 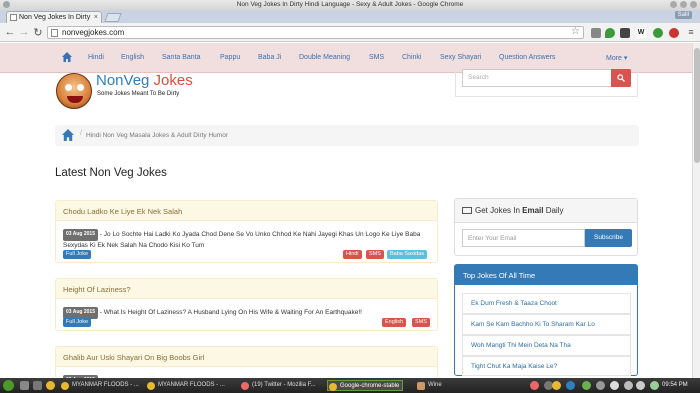 What do you see at coordinates (111, 173) in the screenshot?
I see `page-title: Latest Non Veg Jokes` at bounding box center [111, 173].